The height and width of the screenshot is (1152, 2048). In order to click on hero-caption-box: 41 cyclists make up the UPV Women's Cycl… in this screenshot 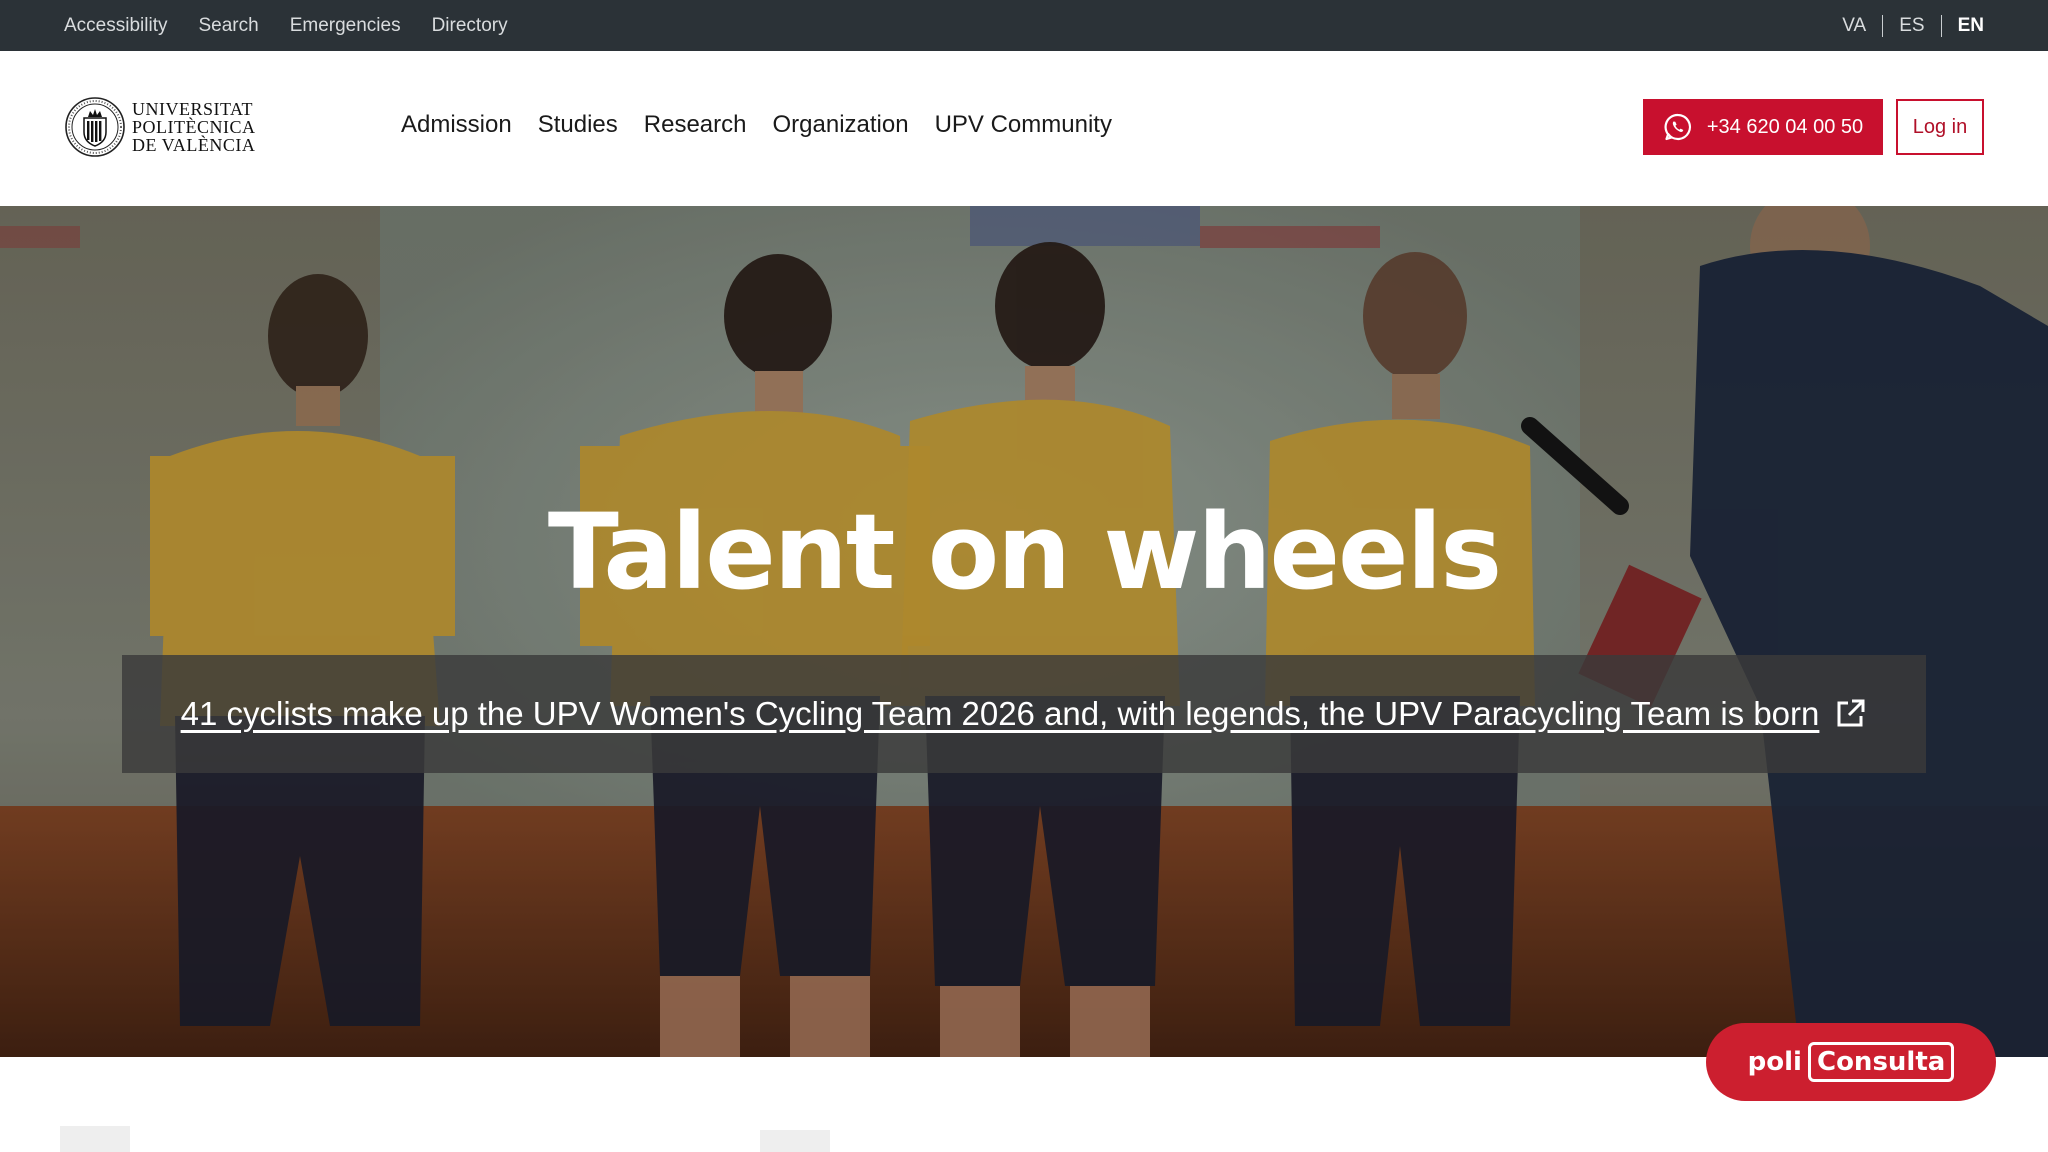, I will do `click(1024, 714)`.